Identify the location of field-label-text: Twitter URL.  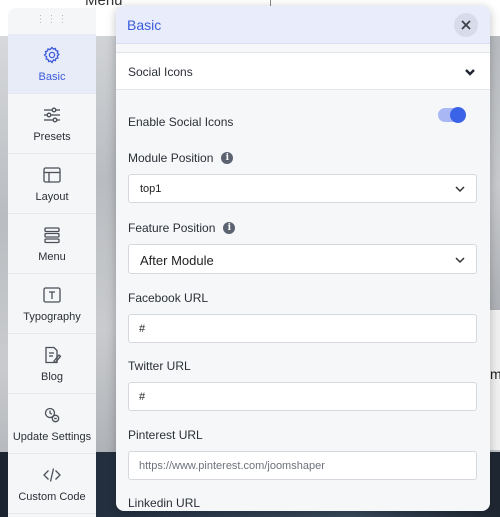
(159, 366).